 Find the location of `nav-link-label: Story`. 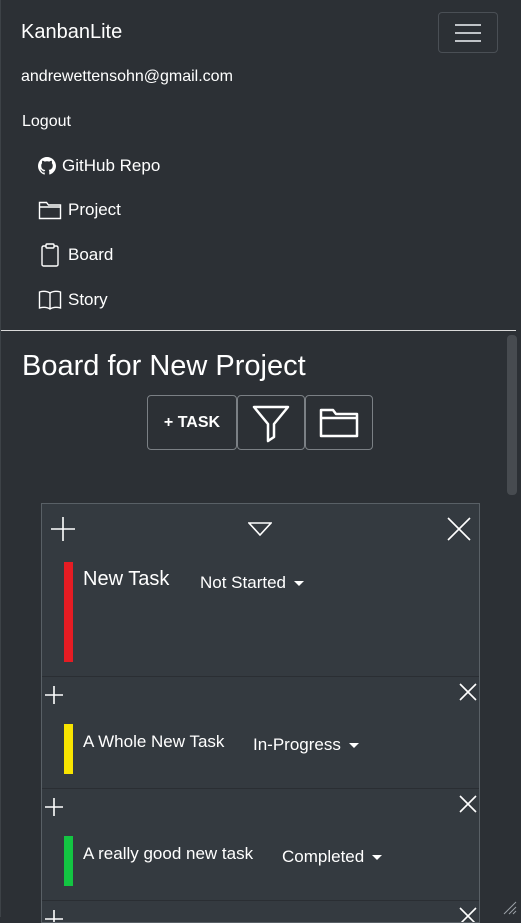

nav-link-label: Story is located at coordinates (88, 299).